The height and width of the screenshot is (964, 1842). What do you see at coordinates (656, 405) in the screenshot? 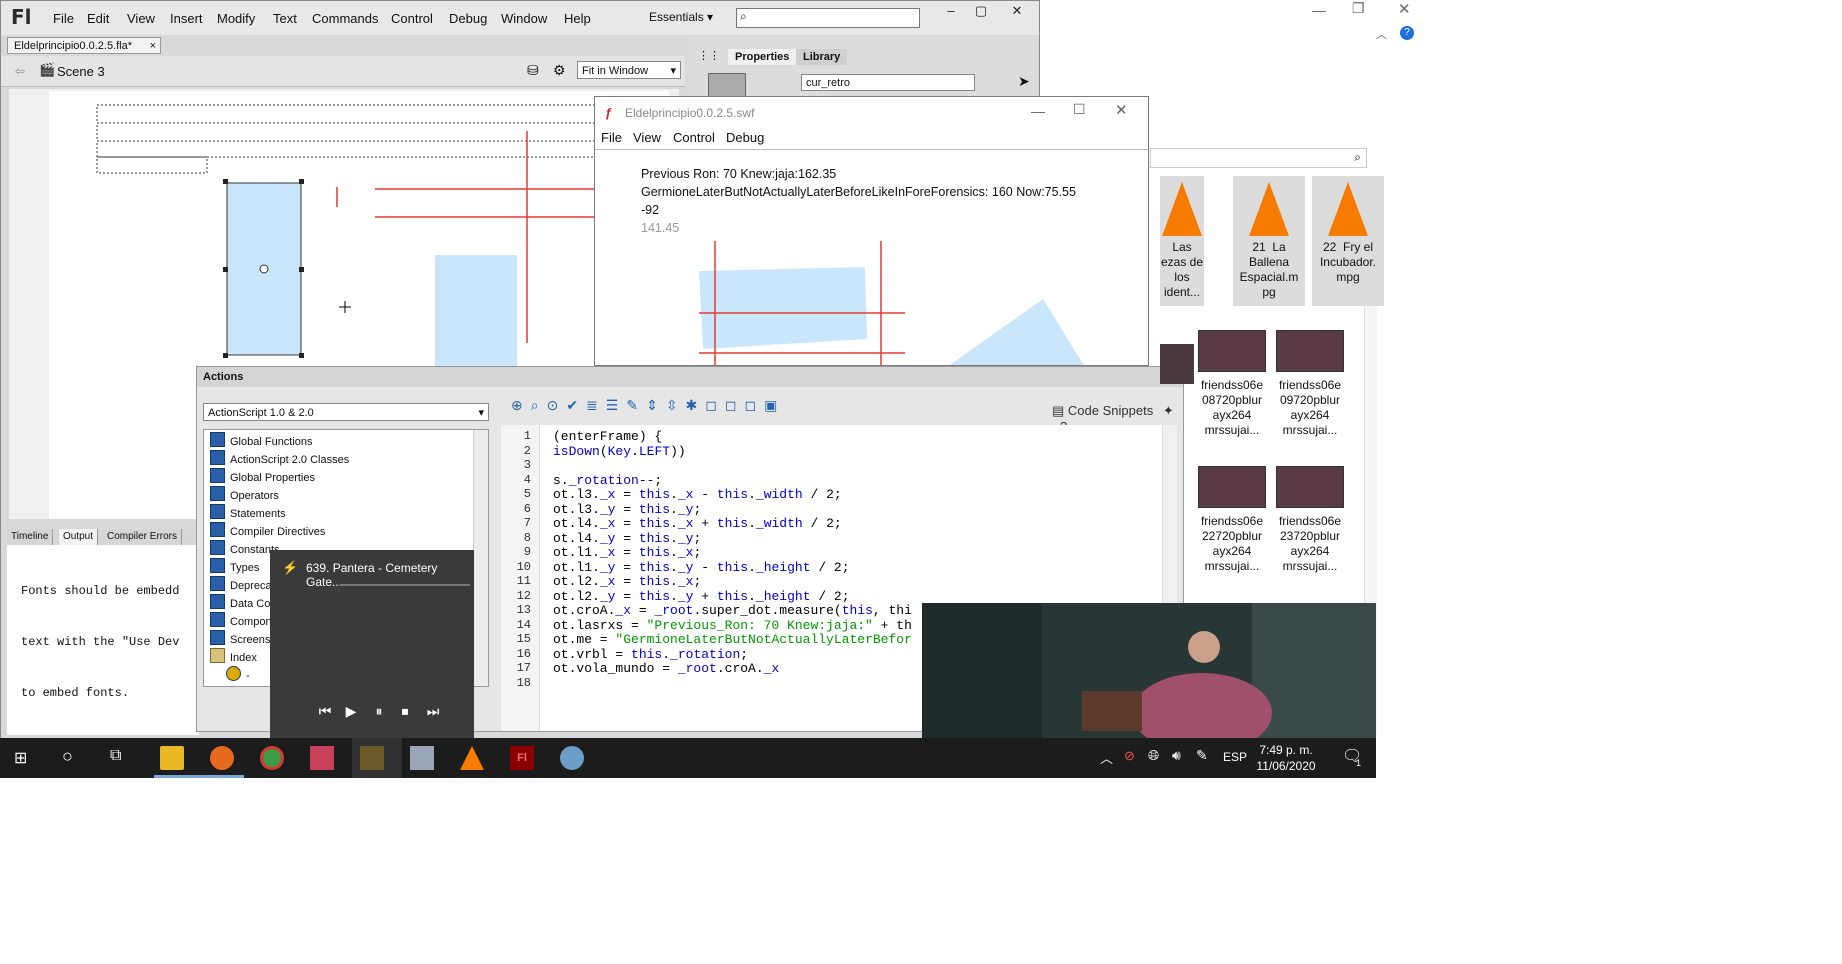
I see `collapse-icon: ⇕` at bounding box center [656, 405].